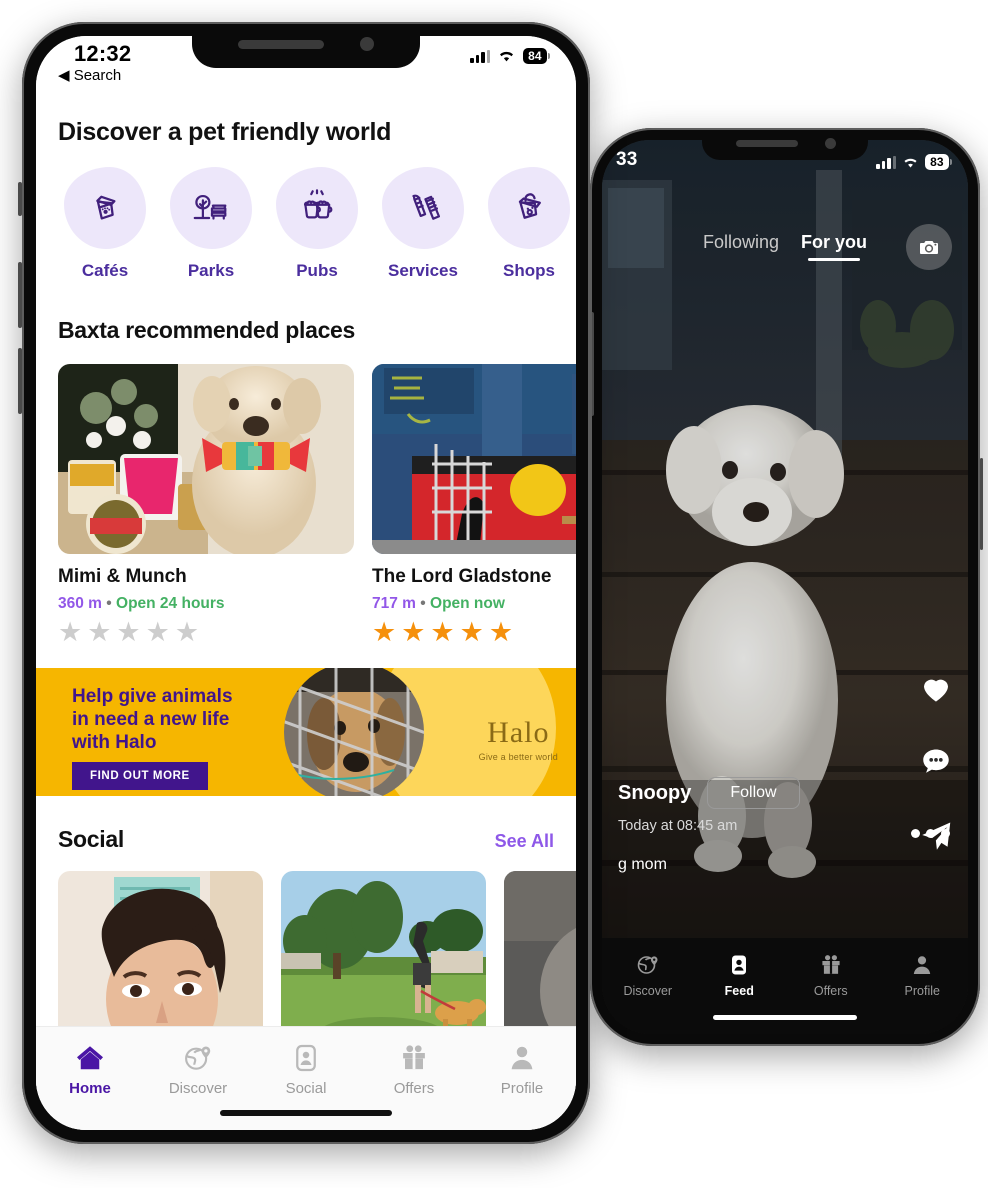 This screenshot has height=1188, width=988. Describe the element at coordinates (206, 604) in the screenshot. I see `place-meta: 360 m • Open 24 hours` at that location.